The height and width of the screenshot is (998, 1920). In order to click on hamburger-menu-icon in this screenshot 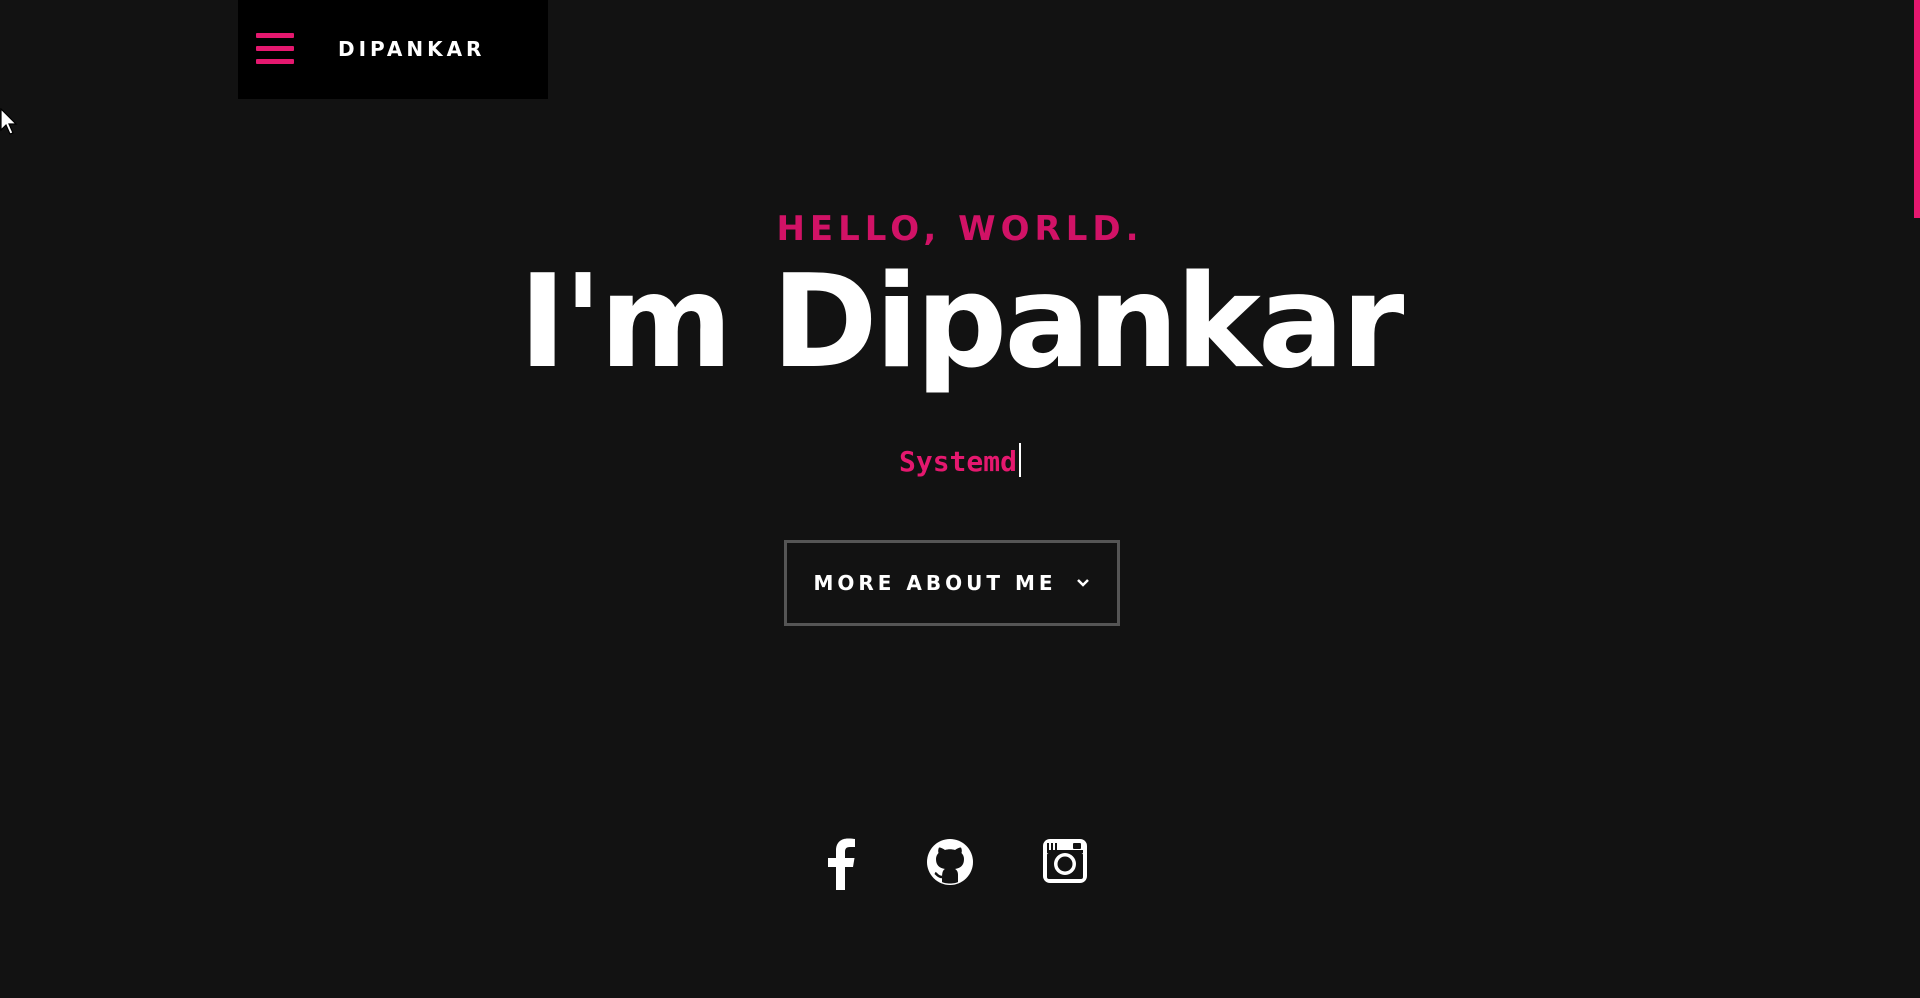, I will do `click(275, 48)`.